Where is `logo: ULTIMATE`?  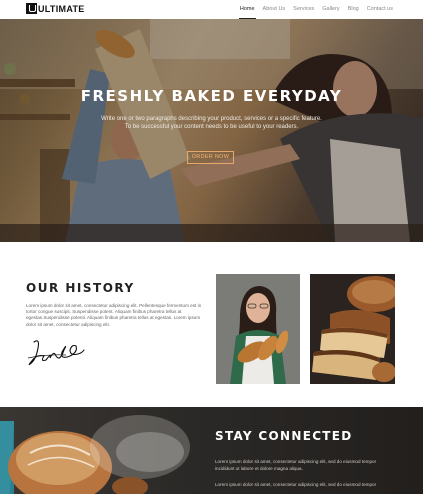
logo: ULTIMATE is located at coordinates (55, 8).